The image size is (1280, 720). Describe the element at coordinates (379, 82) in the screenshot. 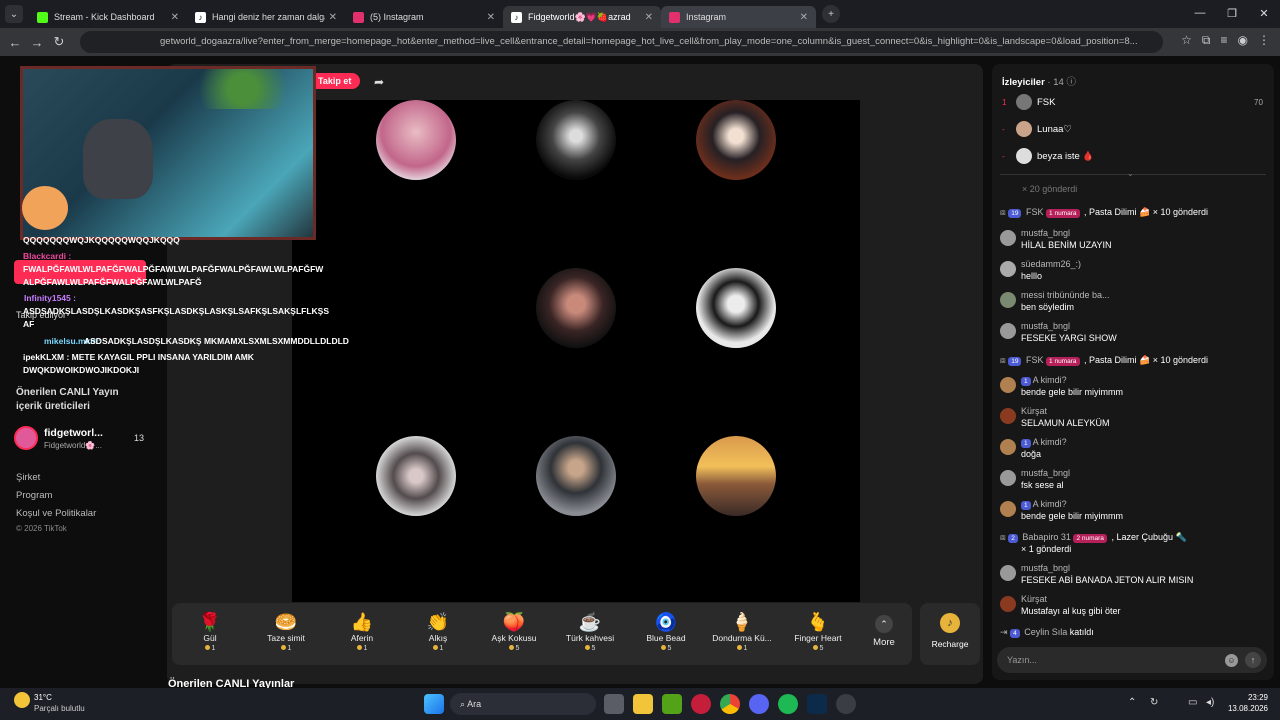

I see `share-icon: ➦` at that location.